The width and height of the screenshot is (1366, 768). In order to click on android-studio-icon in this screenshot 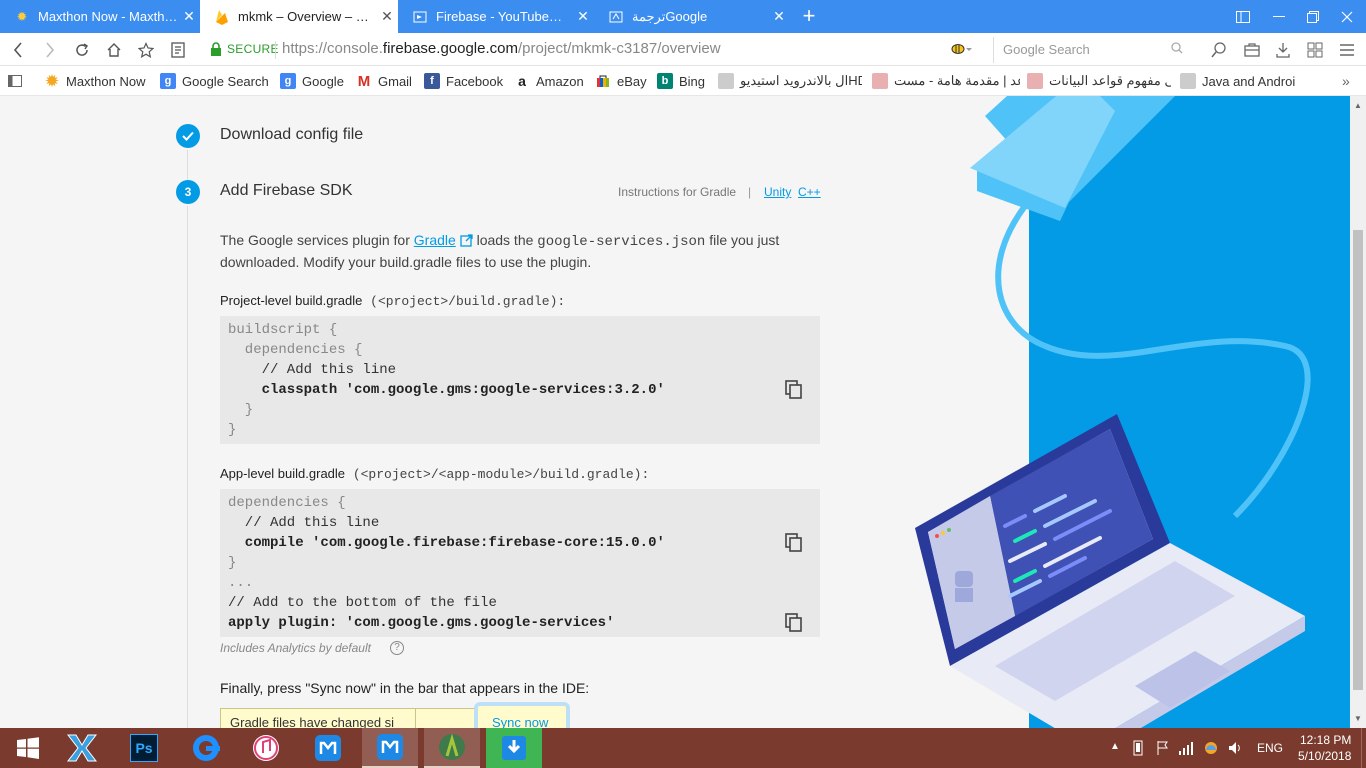, I will do `click(452, 748)`.